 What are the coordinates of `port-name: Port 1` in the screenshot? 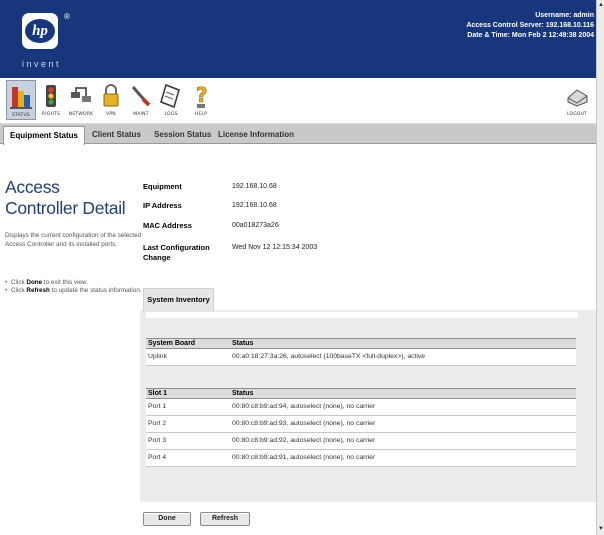 It's located at (157, 406).